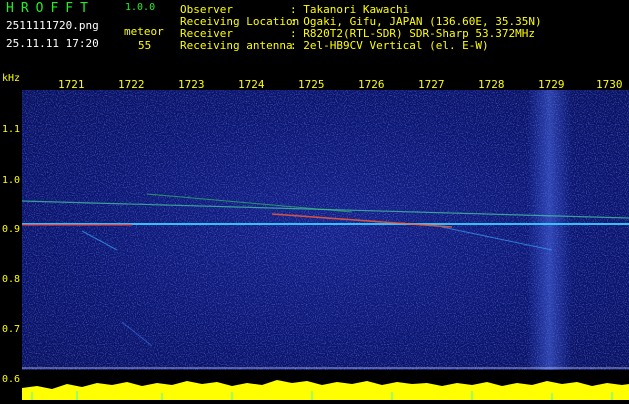 This screenshot has width=629, height=404. Describe the element at coordinates (11, 180) in the screenshot. I see `freq-tick: 1.0` at that location.